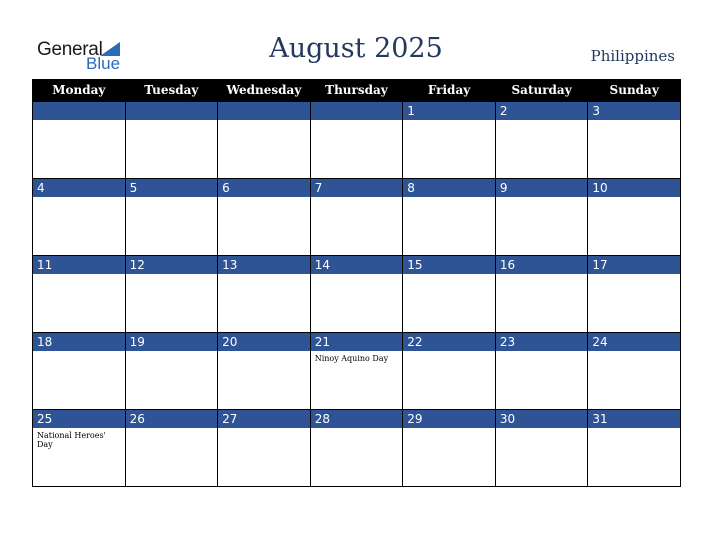  I want to click on day-cell: 30, so click(541, 448).